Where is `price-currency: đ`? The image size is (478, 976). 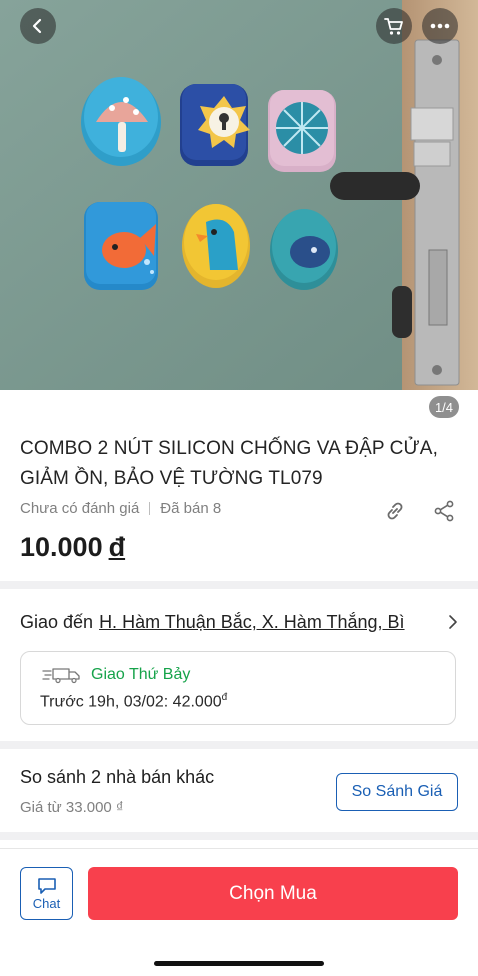
price-currency: đ is located at coordinates (117, 547).